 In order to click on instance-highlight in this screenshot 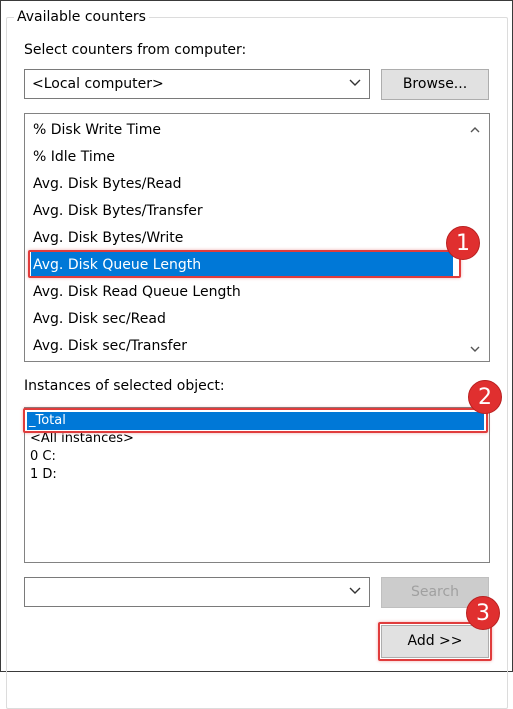, I will do `click(255, 420)`.